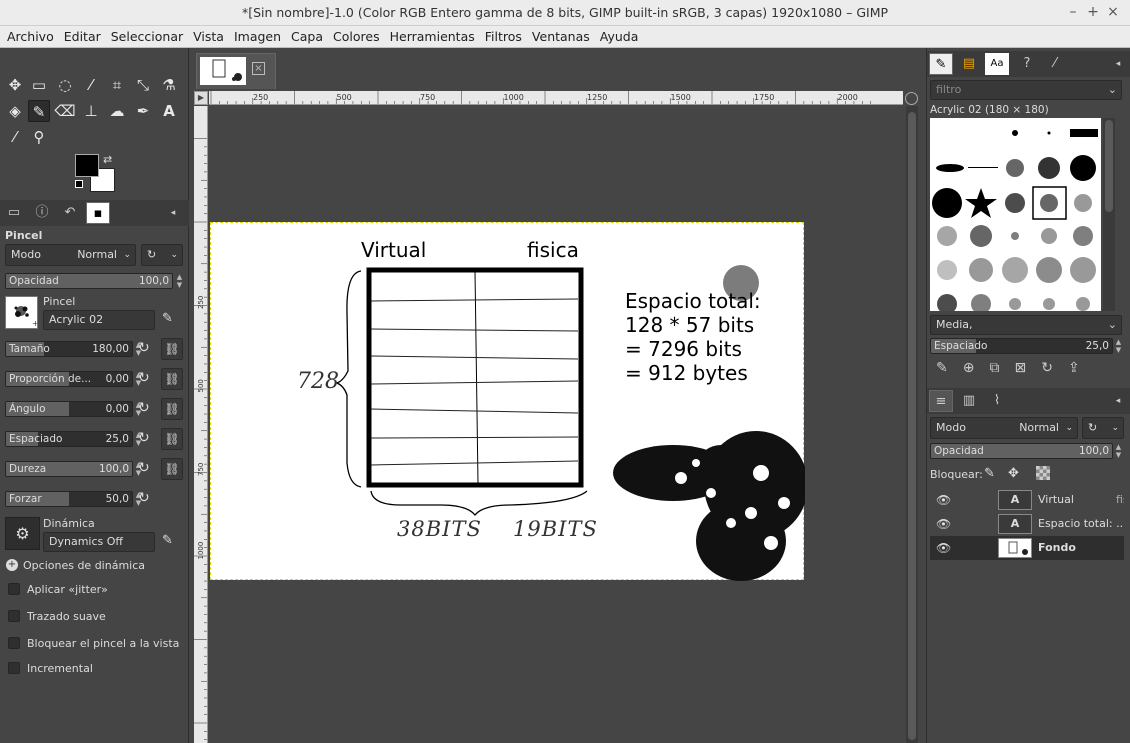  Describe the element at coordinates (989, 473) in the screenshot. I see `lock-pixels-icon: ✎` at that location.